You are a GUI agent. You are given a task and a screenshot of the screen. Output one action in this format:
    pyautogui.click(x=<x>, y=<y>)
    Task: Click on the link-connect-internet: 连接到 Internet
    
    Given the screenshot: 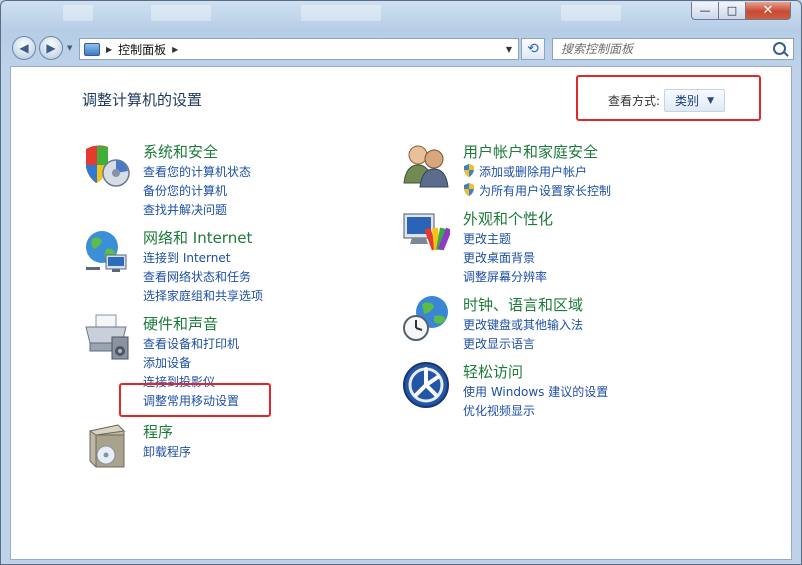 What is the action you would take?
    pyautogui.click(x=186, y=257)
    